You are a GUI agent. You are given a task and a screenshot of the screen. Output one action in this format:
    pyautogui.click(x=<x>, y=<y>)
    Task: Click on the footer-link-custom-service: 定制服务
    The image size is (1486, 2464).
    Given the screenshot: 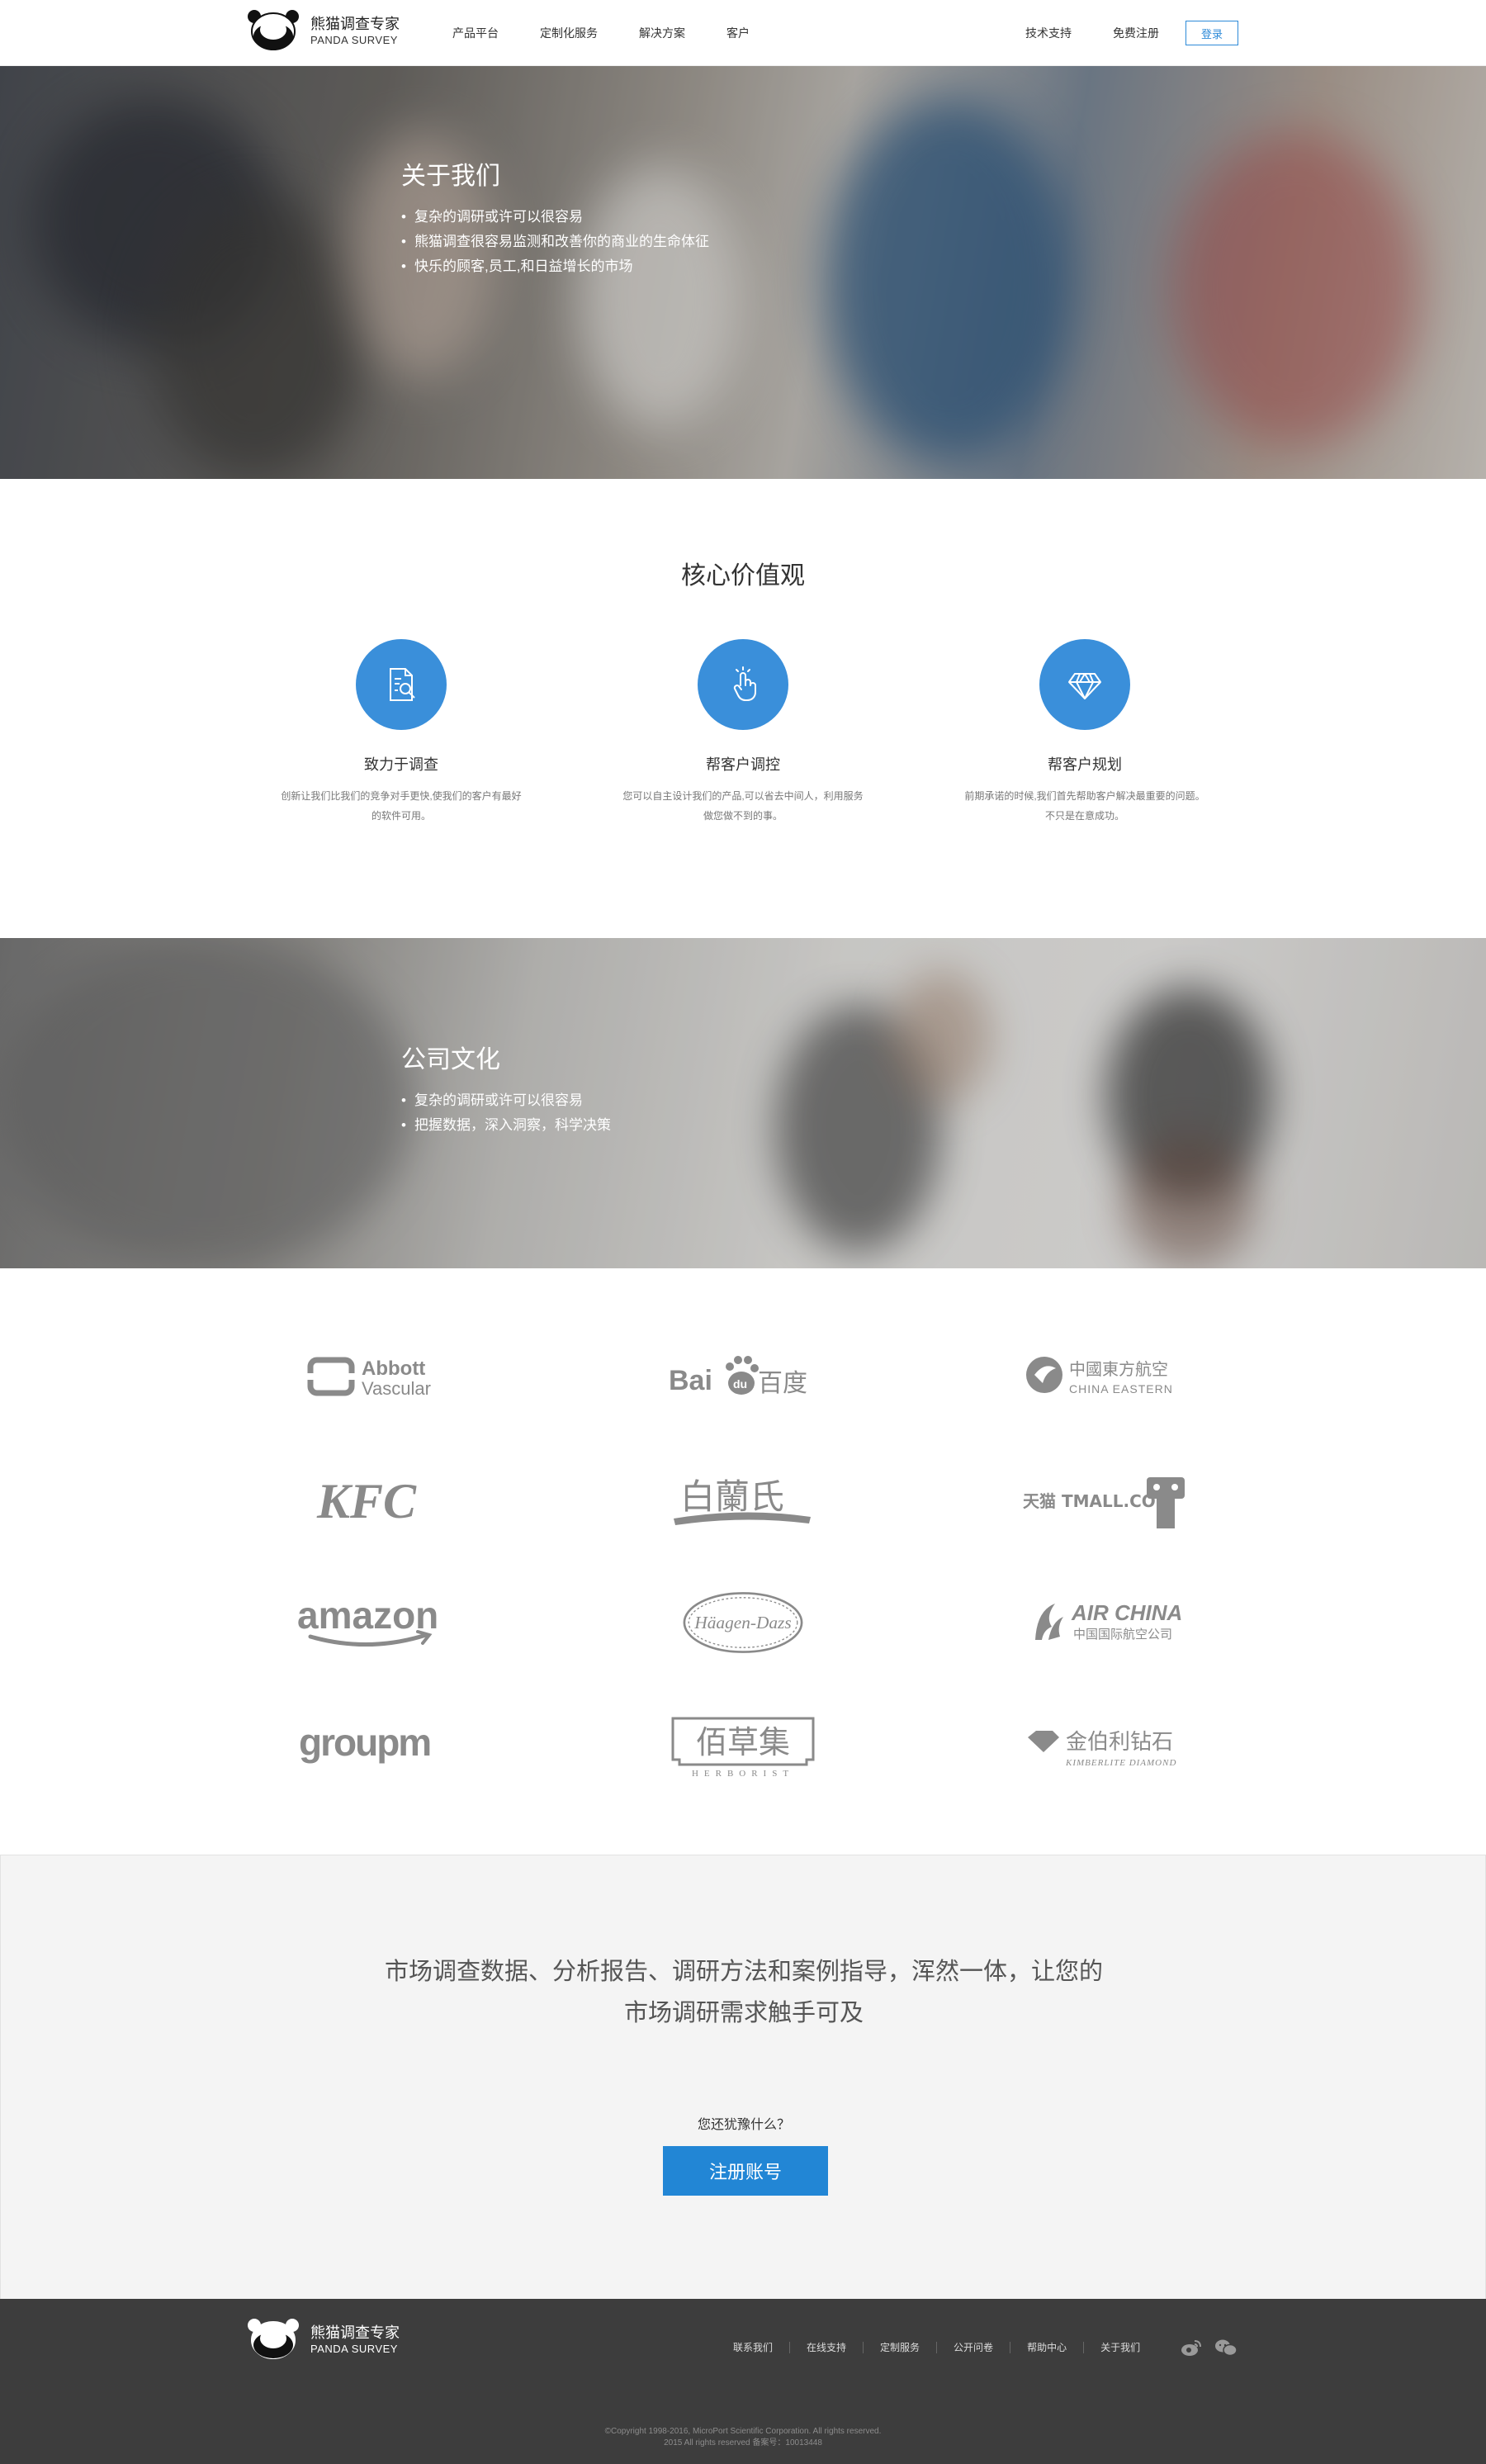 What is the action you would take?
    pyautogui.click(x=900, y=2347)
    